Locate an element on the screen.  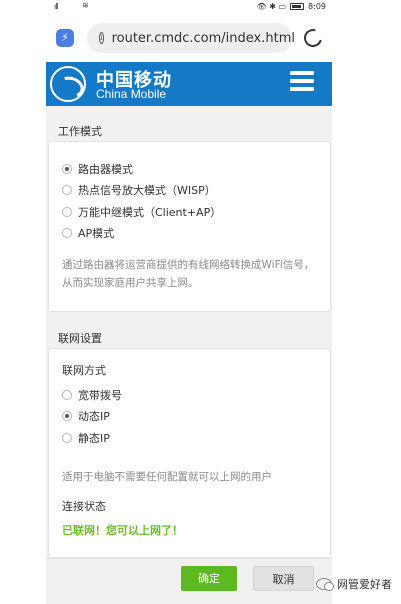
reload-icon is located at coordinates (313, 38).